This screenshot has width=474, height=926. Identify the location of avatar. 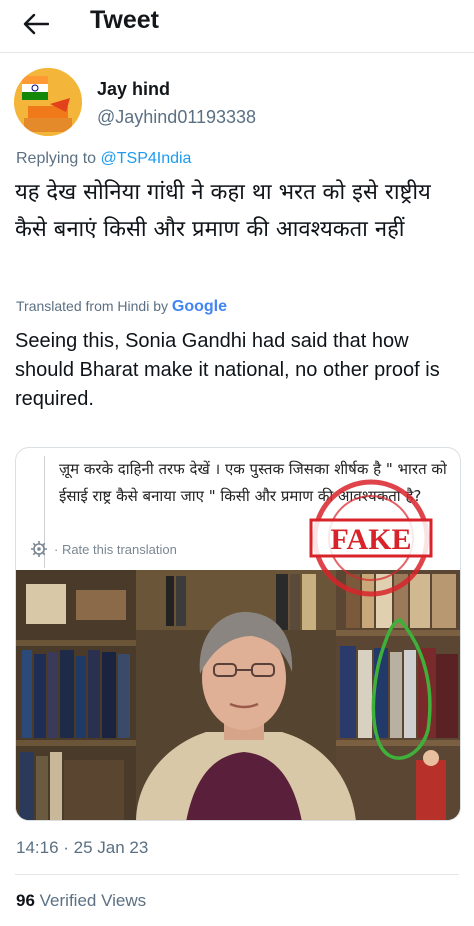
(48, 102).